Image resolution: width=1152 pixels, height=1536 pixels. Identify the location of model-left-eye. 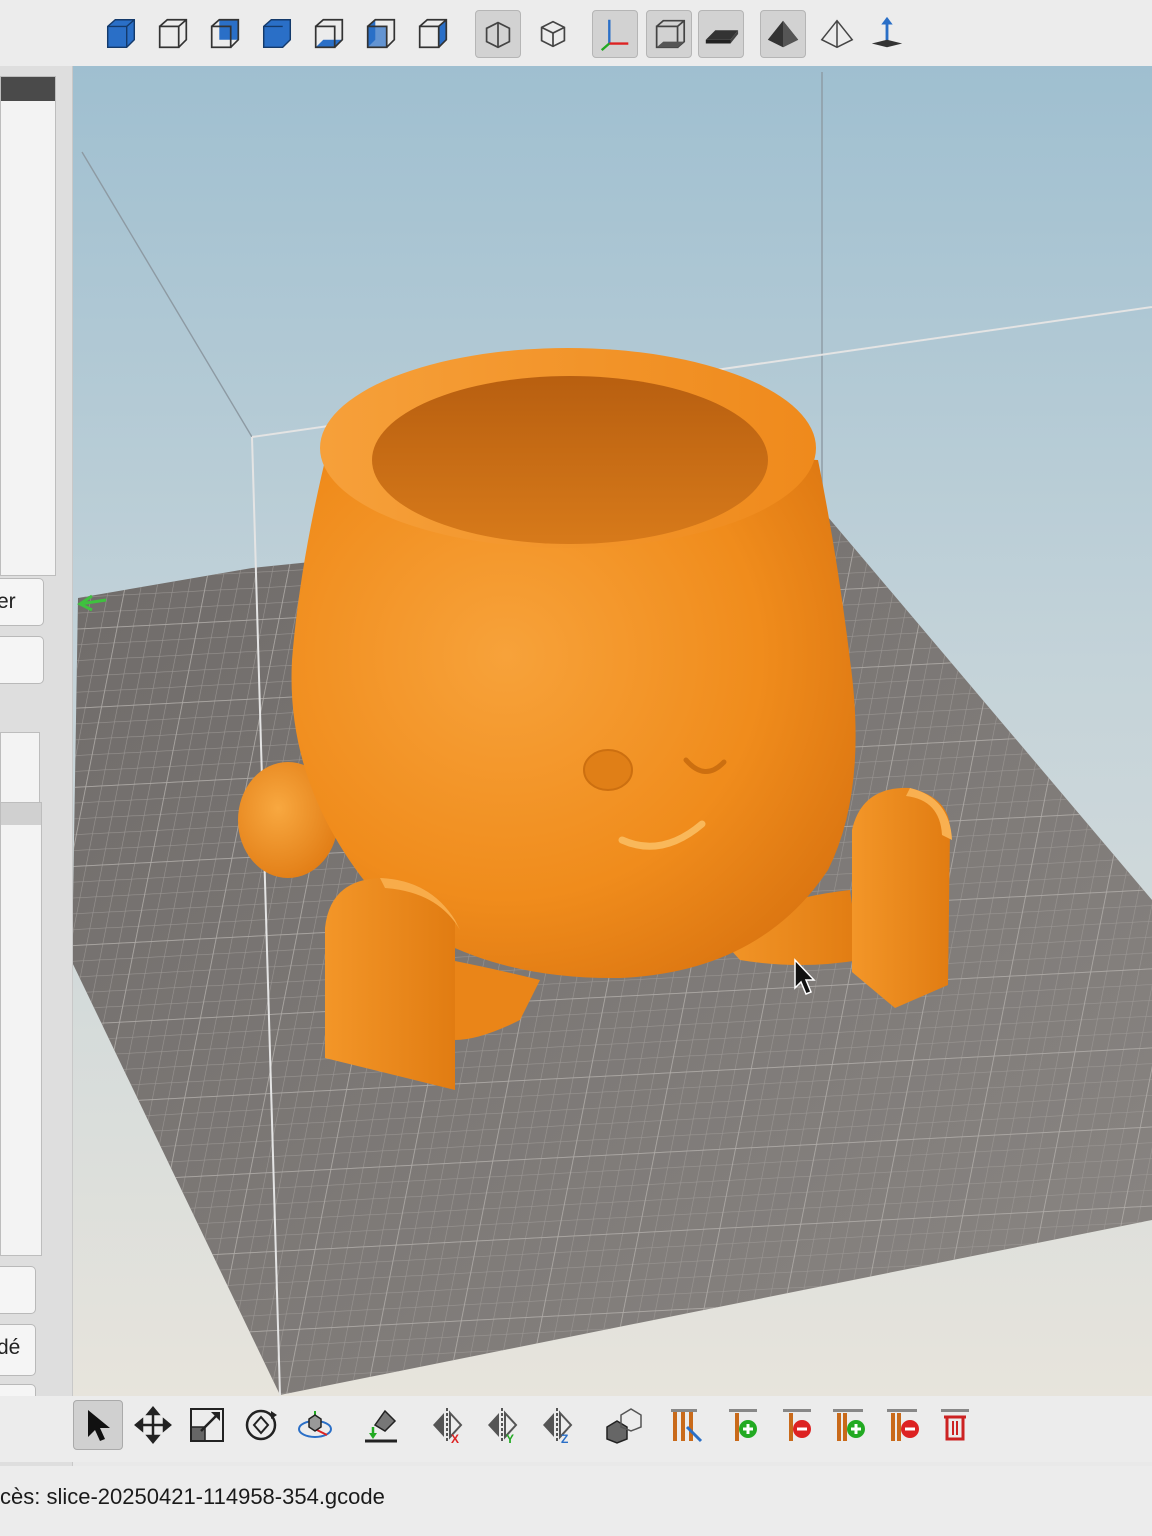
(608, 770).